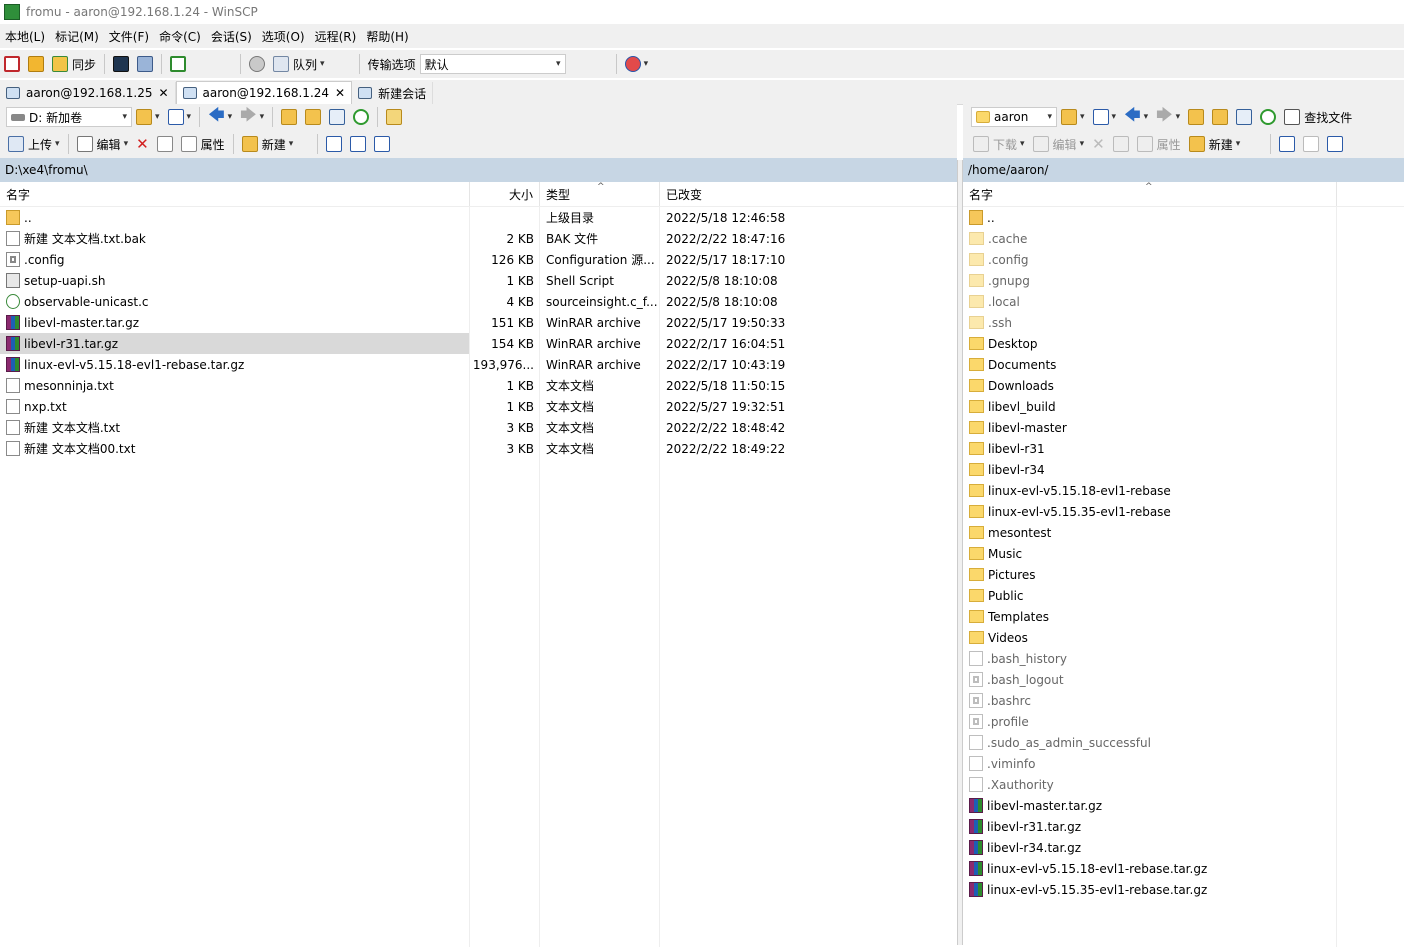 The image size is (1404, 947). Describe the element at coordinates (1159, 144) in the screenshot. I see `remote-properties-button: 属性` at that location.